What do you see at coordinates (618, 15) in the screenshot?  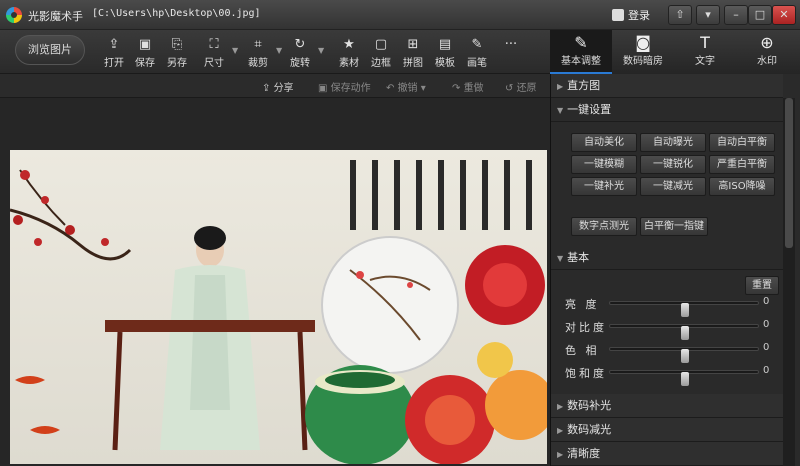 I see `user-icon` at bounding box center [618, 15].